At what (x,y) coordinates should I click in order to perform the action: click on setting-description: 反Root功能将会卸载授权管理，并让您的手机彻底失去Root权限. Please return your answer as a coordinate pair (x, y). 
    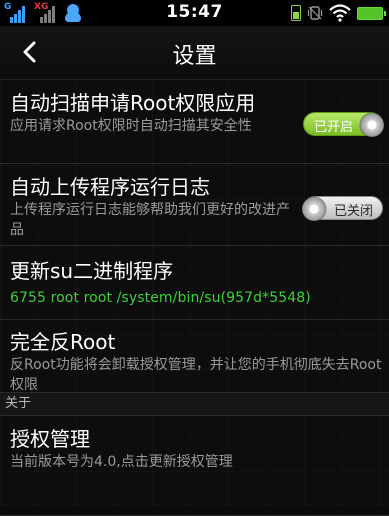
    Looking at the image, I should click on (196, 375).